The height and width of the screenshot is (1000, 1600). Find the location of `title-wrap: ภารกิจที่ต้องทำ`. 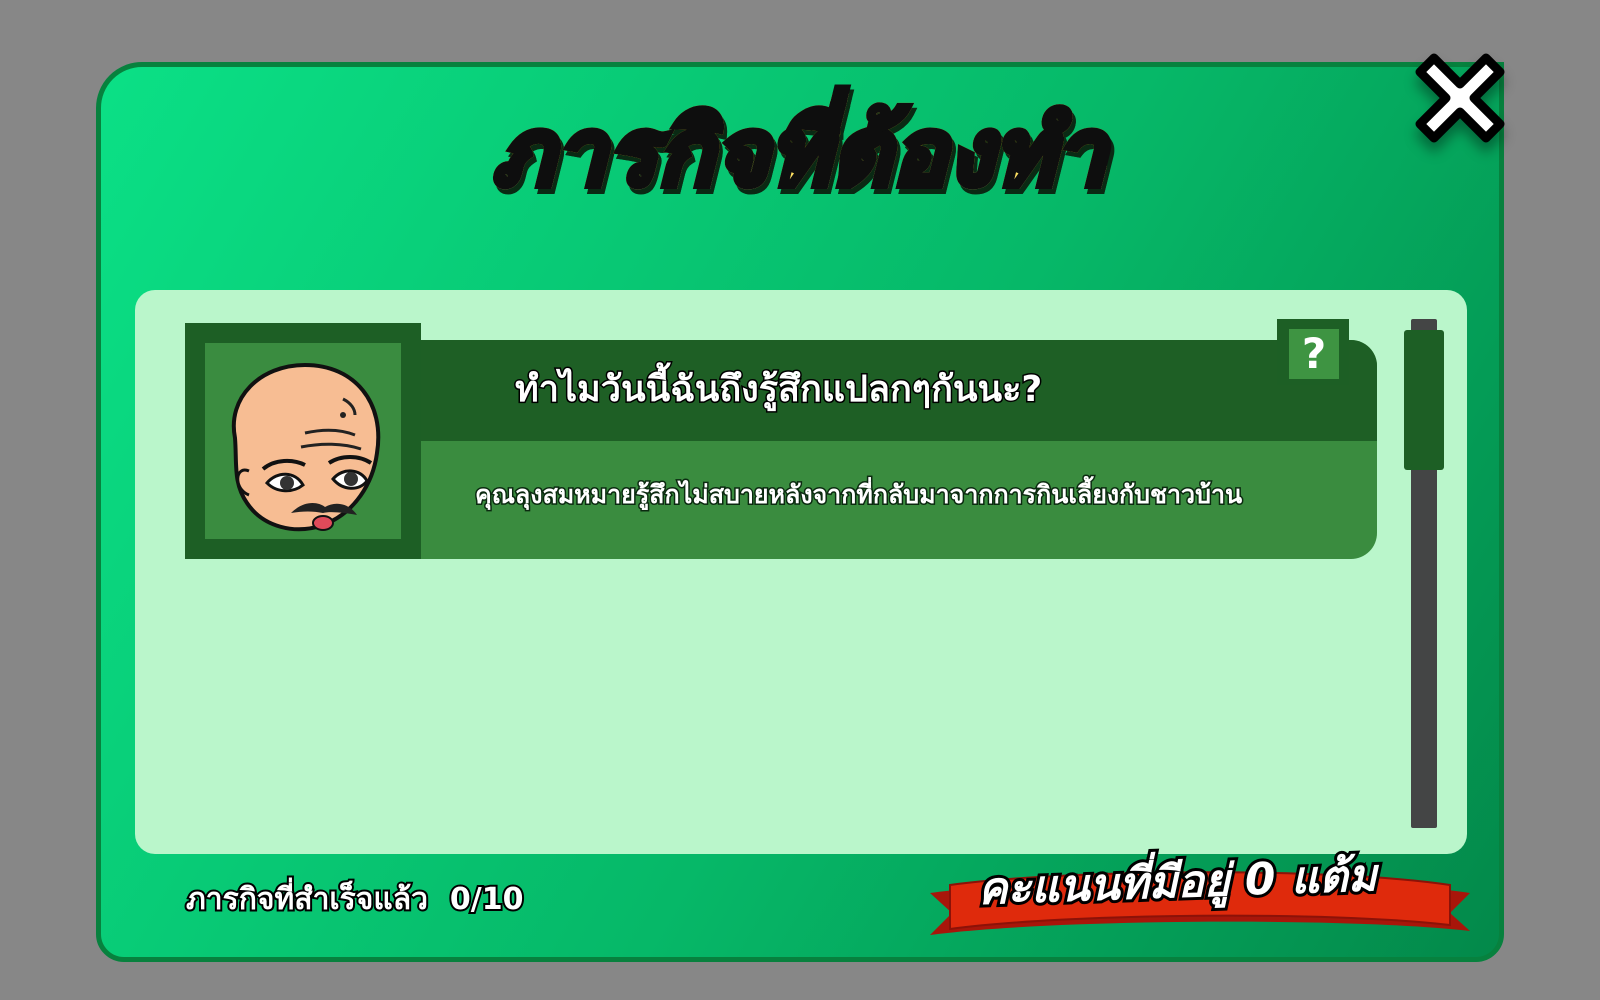

title-wrap: ภารกิจที่ต้องทำ is located at coordinates (800, 153).